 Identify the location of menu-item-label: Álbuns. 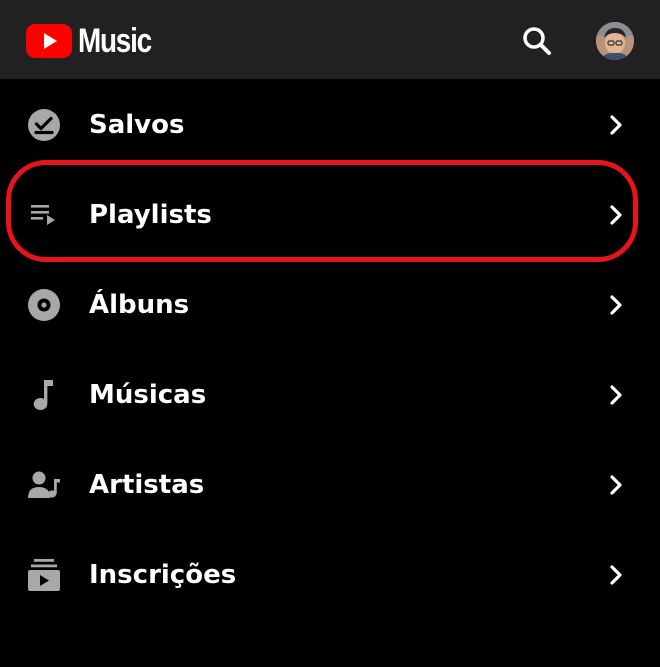
(139, 305).